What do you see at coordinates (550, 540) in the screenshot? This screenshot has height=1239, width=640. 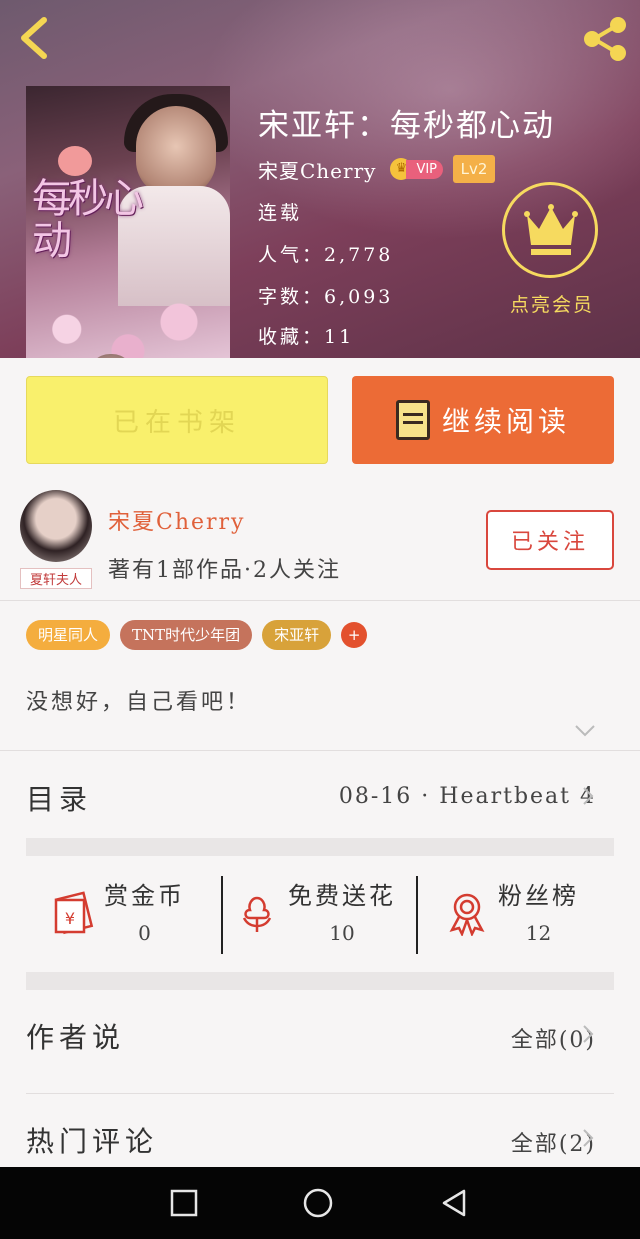 I see `follow-button: 已关注` at bounding box center [550, 540].